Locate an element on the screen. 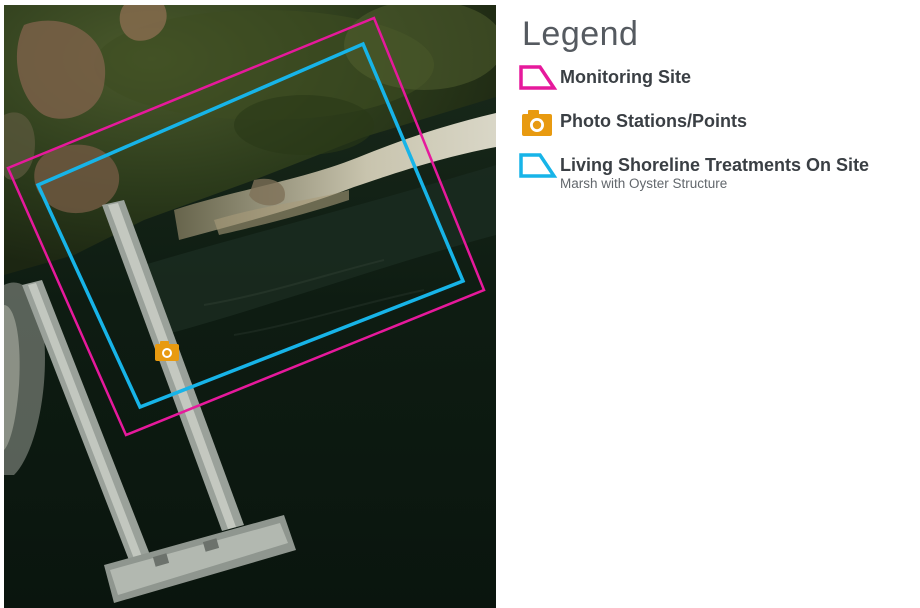 This screenshot has width=920, height=608. legend-label: Monitoring Site is located at coordinates (625, 77).